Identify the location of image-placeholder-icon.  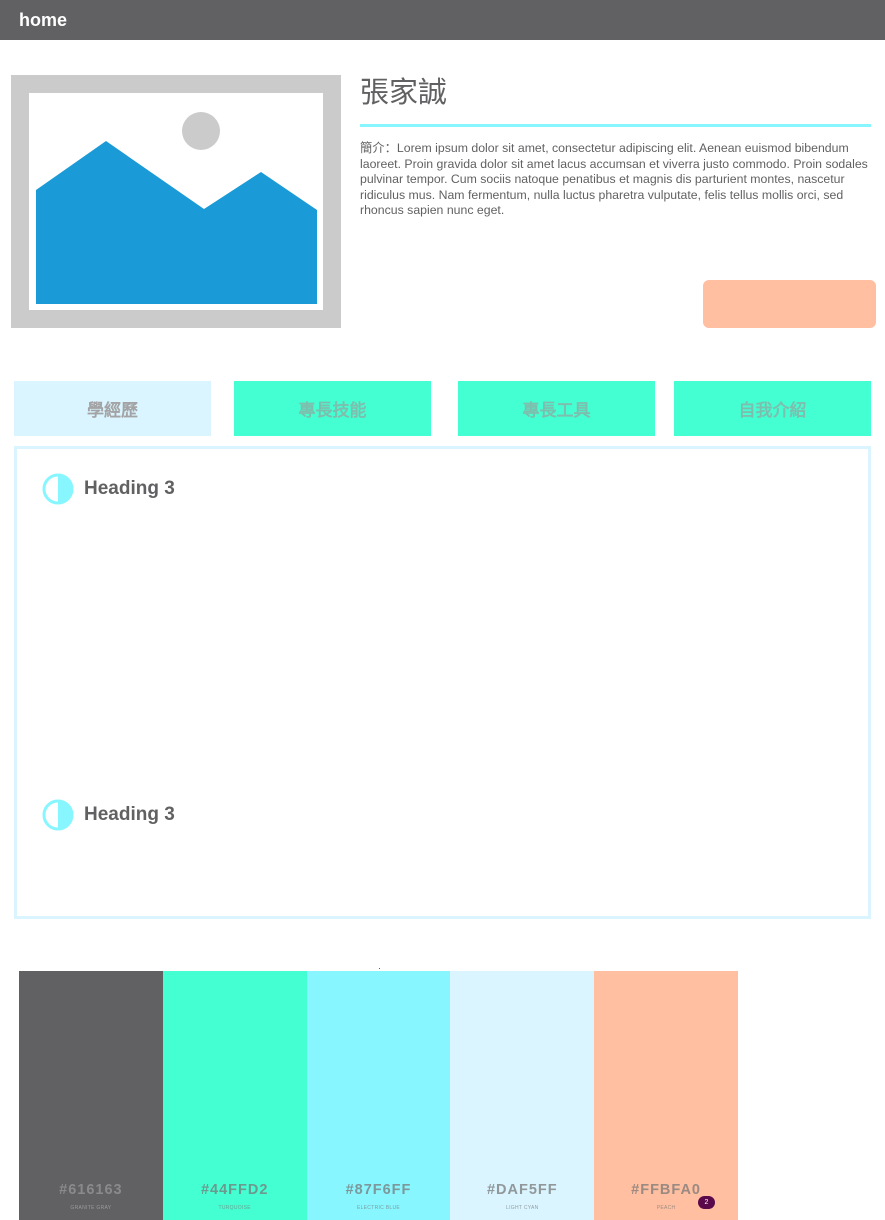
(176, 208).